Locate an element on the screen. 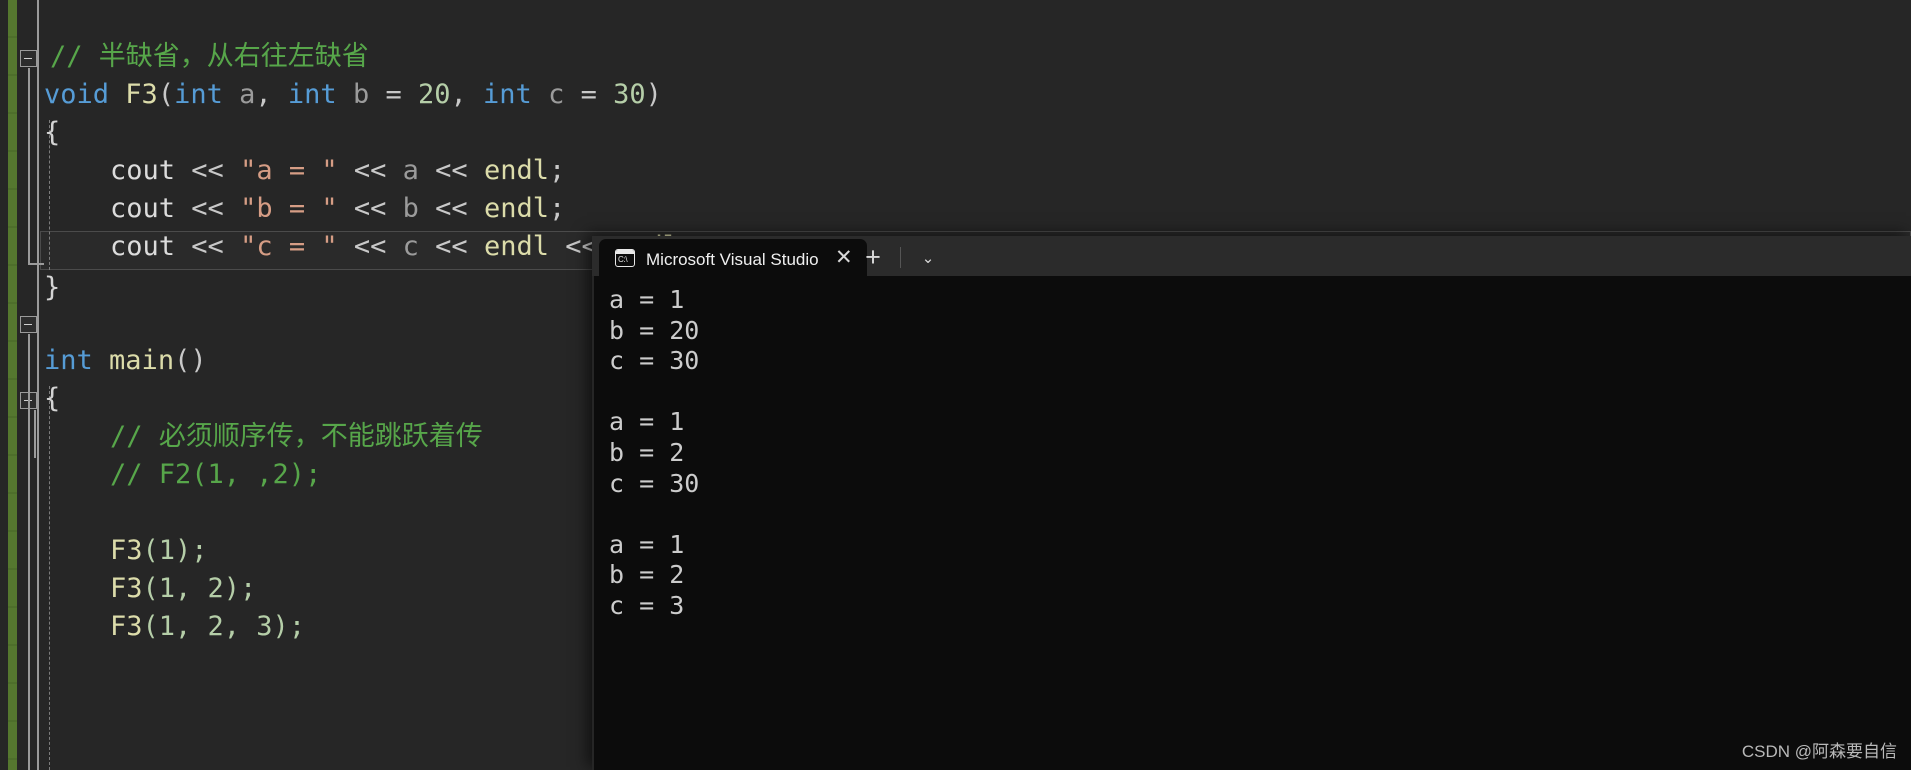 The width and height of the screenshot is (1911, 770). close-icon: ✕ is located at coordinates (843, 257).